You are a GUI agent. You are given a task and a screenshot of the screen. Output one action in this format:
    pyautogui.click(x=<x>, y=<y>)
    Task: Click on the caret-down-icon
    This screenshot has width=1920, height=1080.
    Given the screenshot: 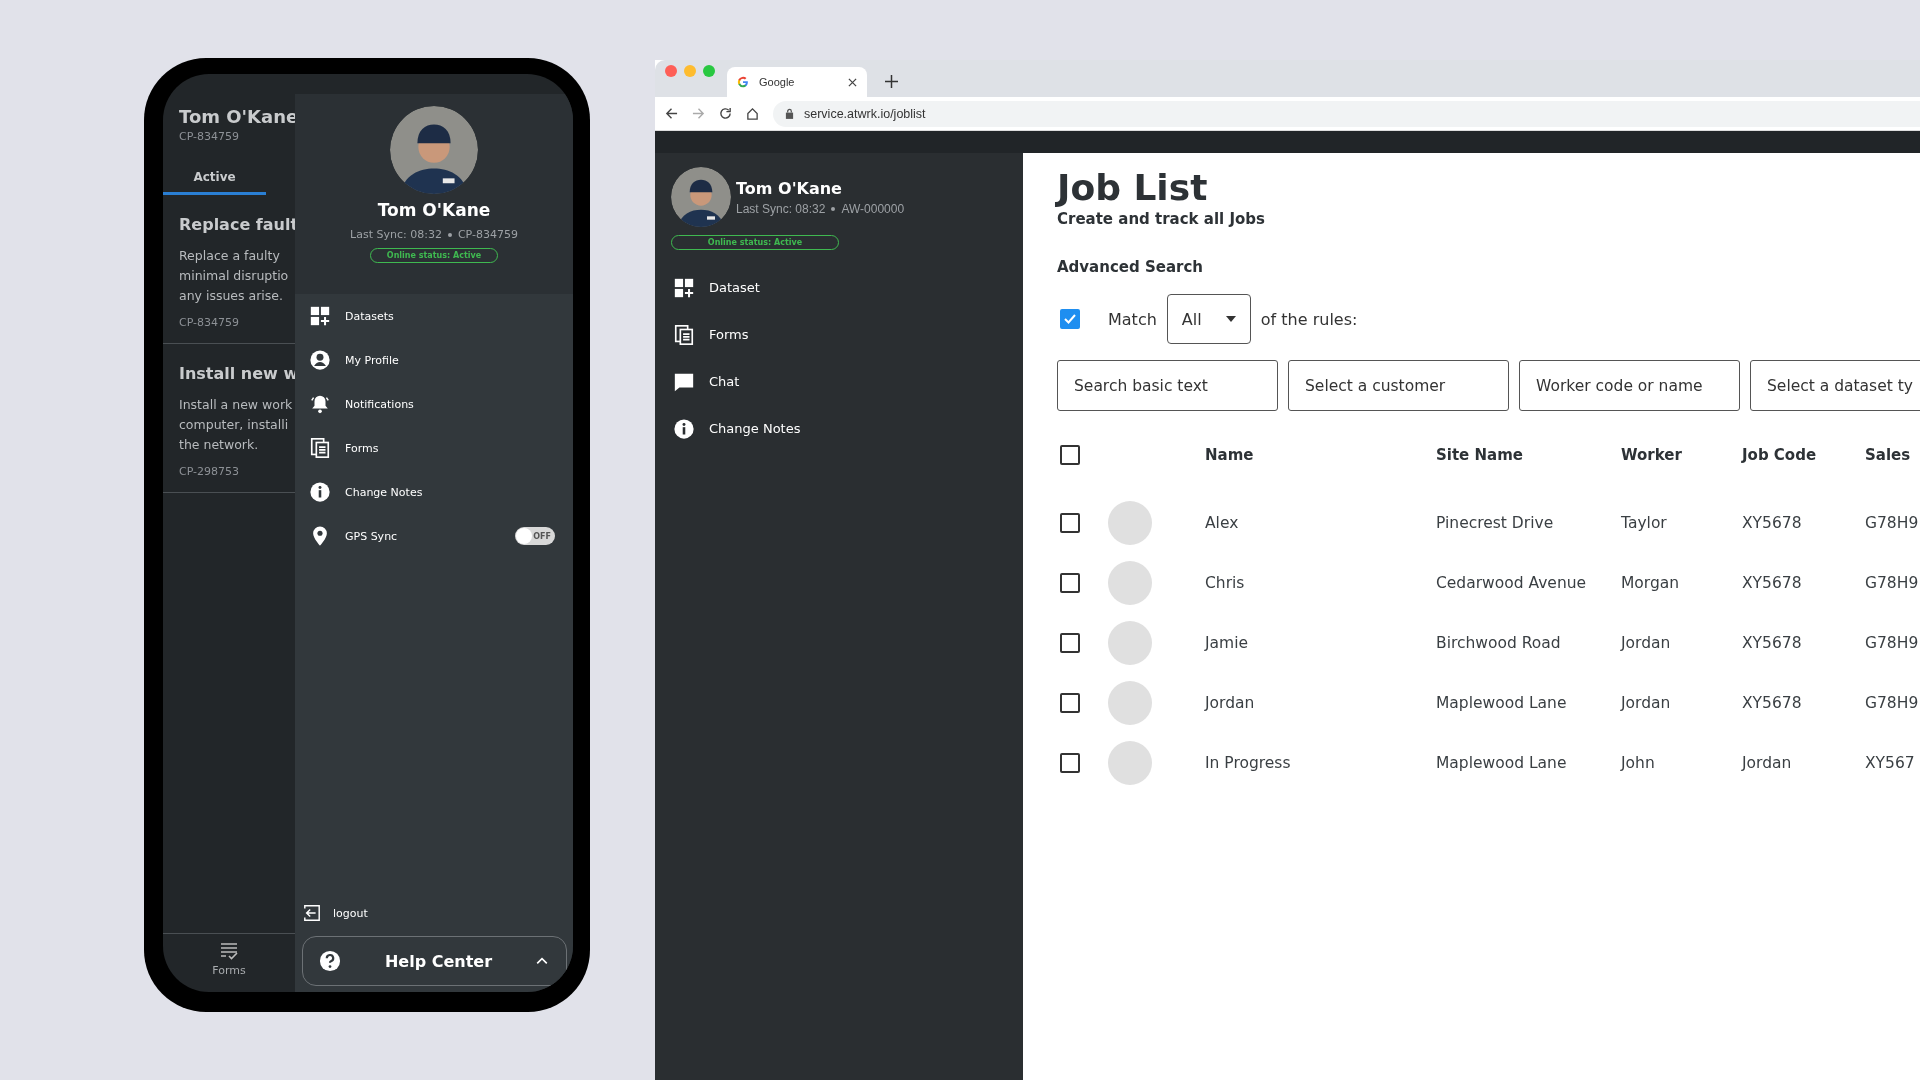 What is the action you would take?
    pyautogui.click(x=1230, y=319)
    